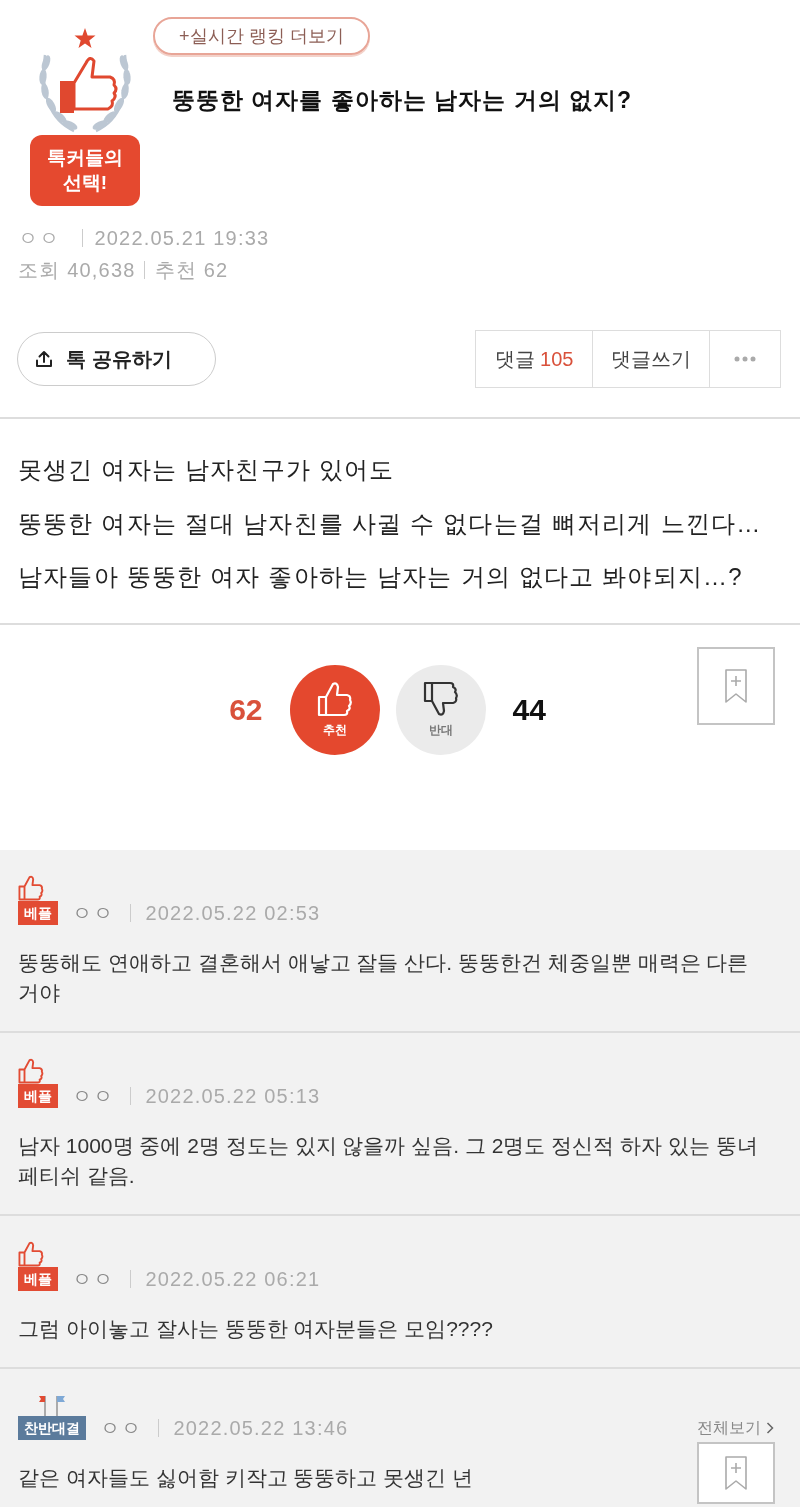 Image resolution: width=800 pixels, height=1507 pixels. What do you see at coordinates (381, 577) in the screenshot?
I see `post-text-line: 남자들아 뚱뚱한 여자 좋아하는 남자는 거의 없다고 봐야되지…?` at bounding box center [381, 577].